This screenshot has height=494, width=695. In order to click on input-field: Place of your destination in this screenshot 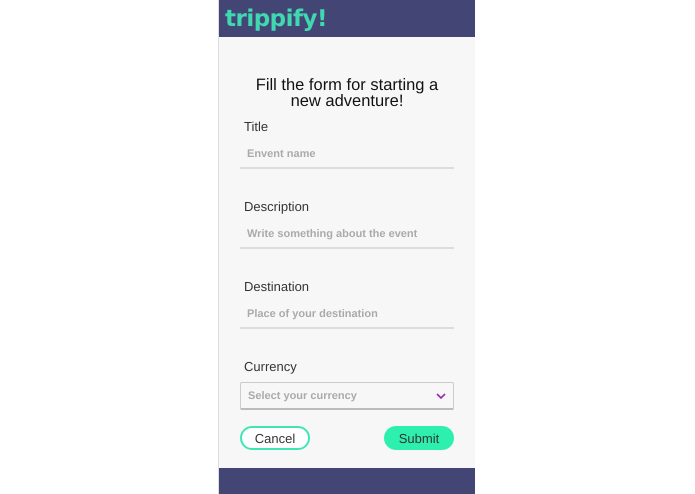, I will do `click(347, 315)`.